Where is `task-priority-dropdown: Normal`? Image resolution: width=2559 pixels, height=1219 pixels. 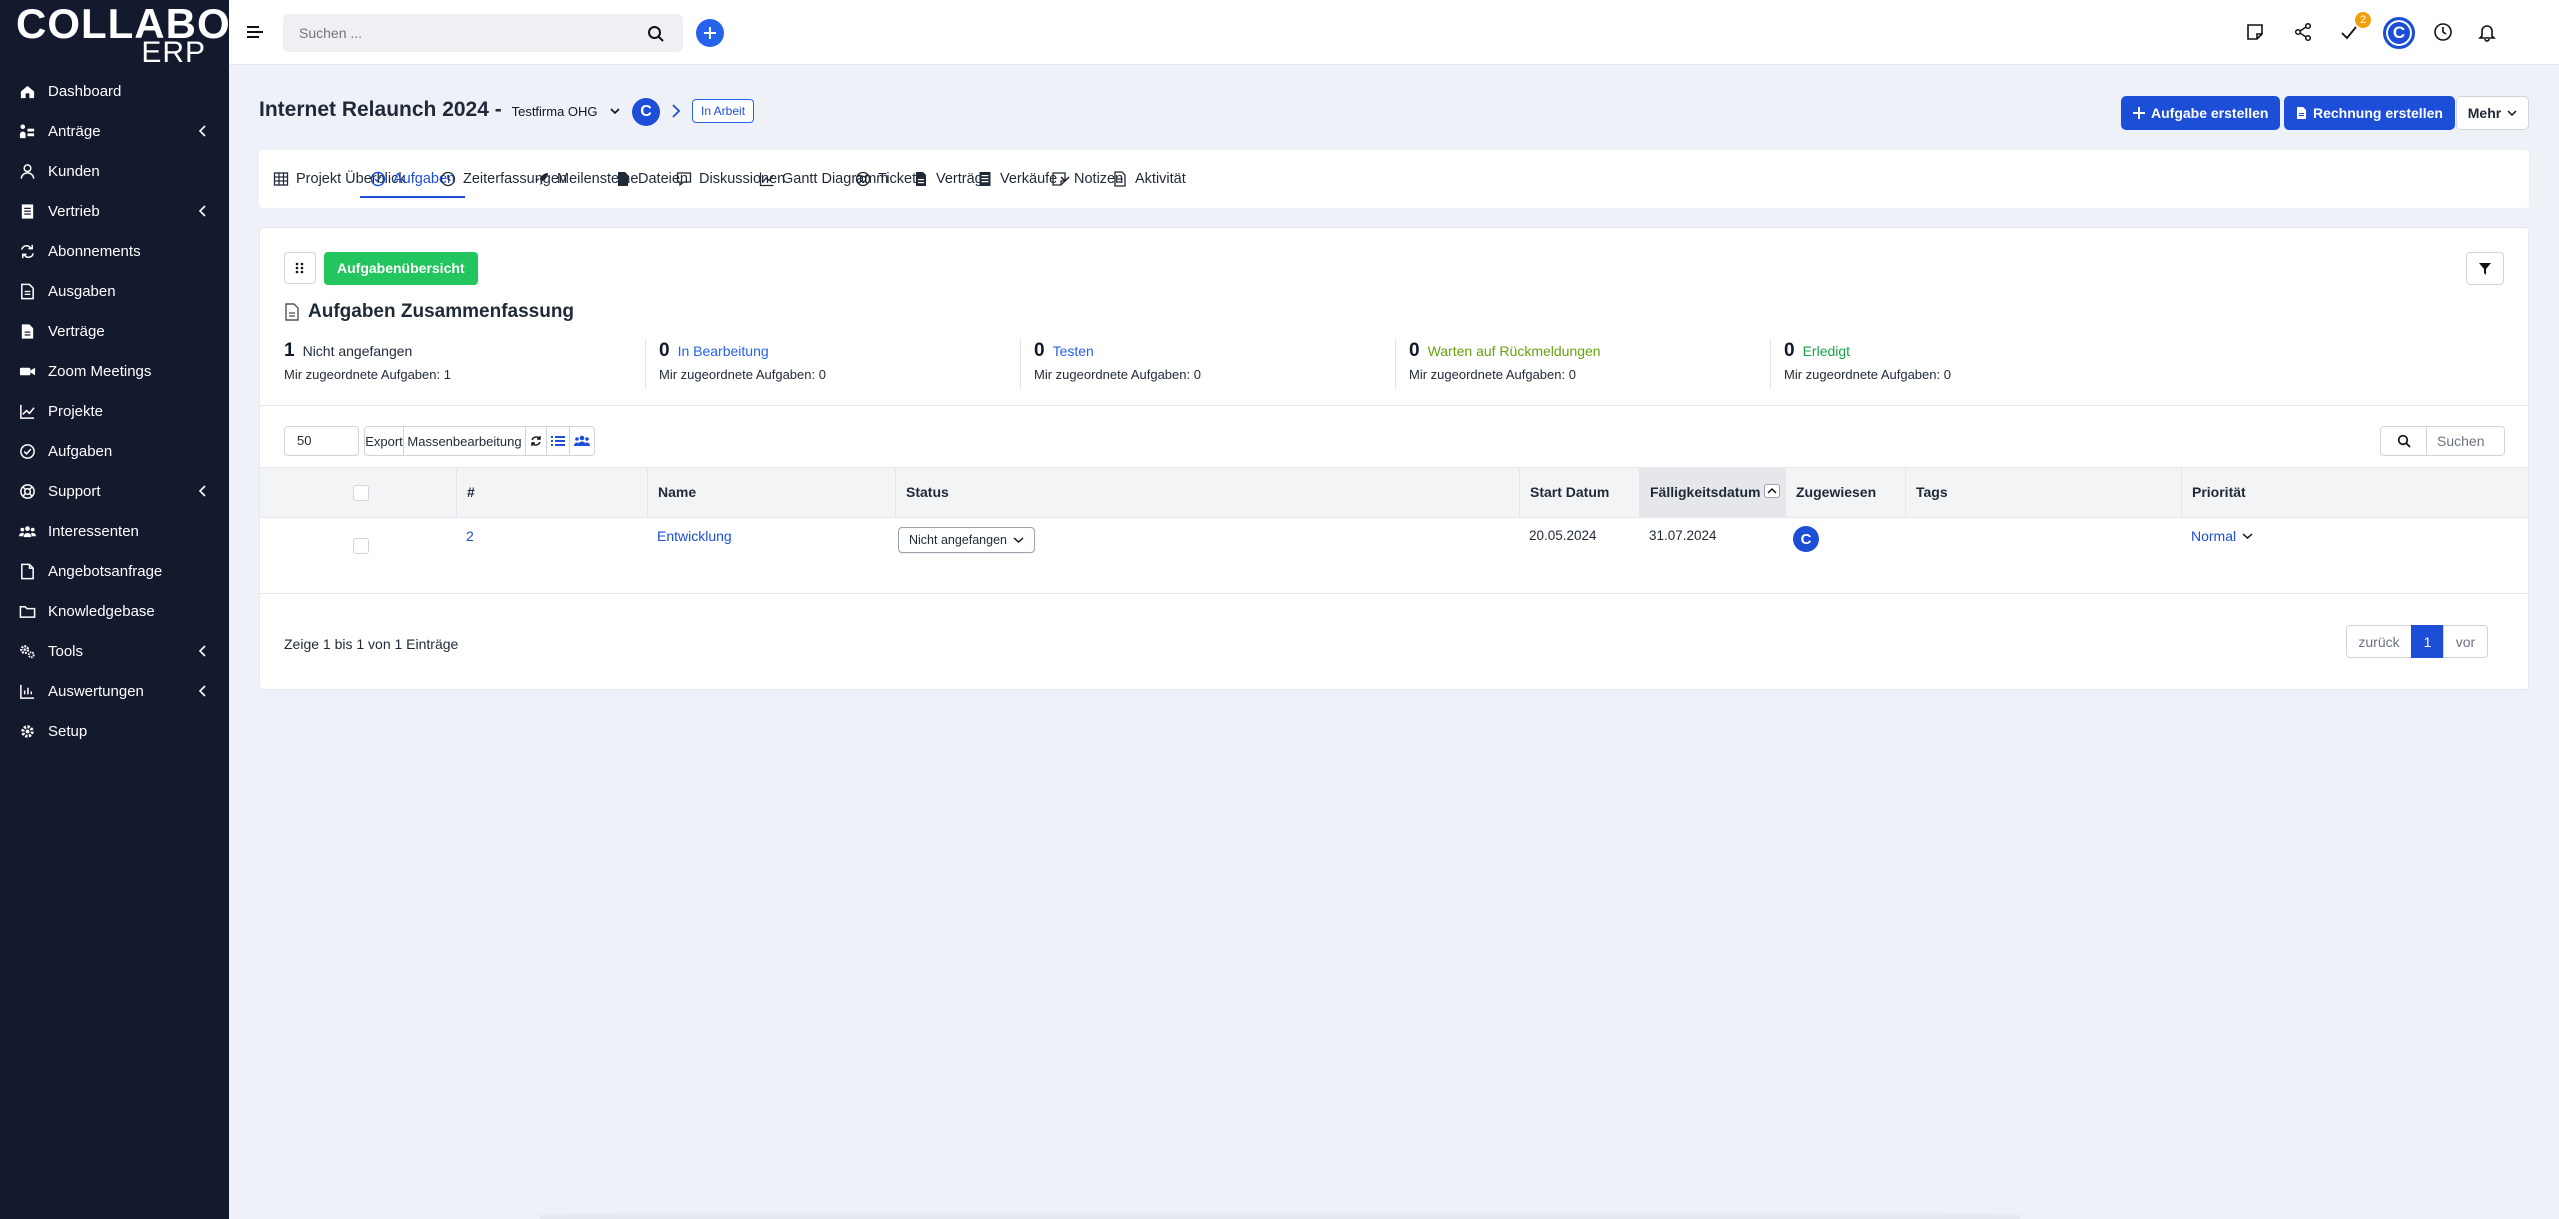
task-priority-dropdown: Normal is located at coordinates (2217, 536).